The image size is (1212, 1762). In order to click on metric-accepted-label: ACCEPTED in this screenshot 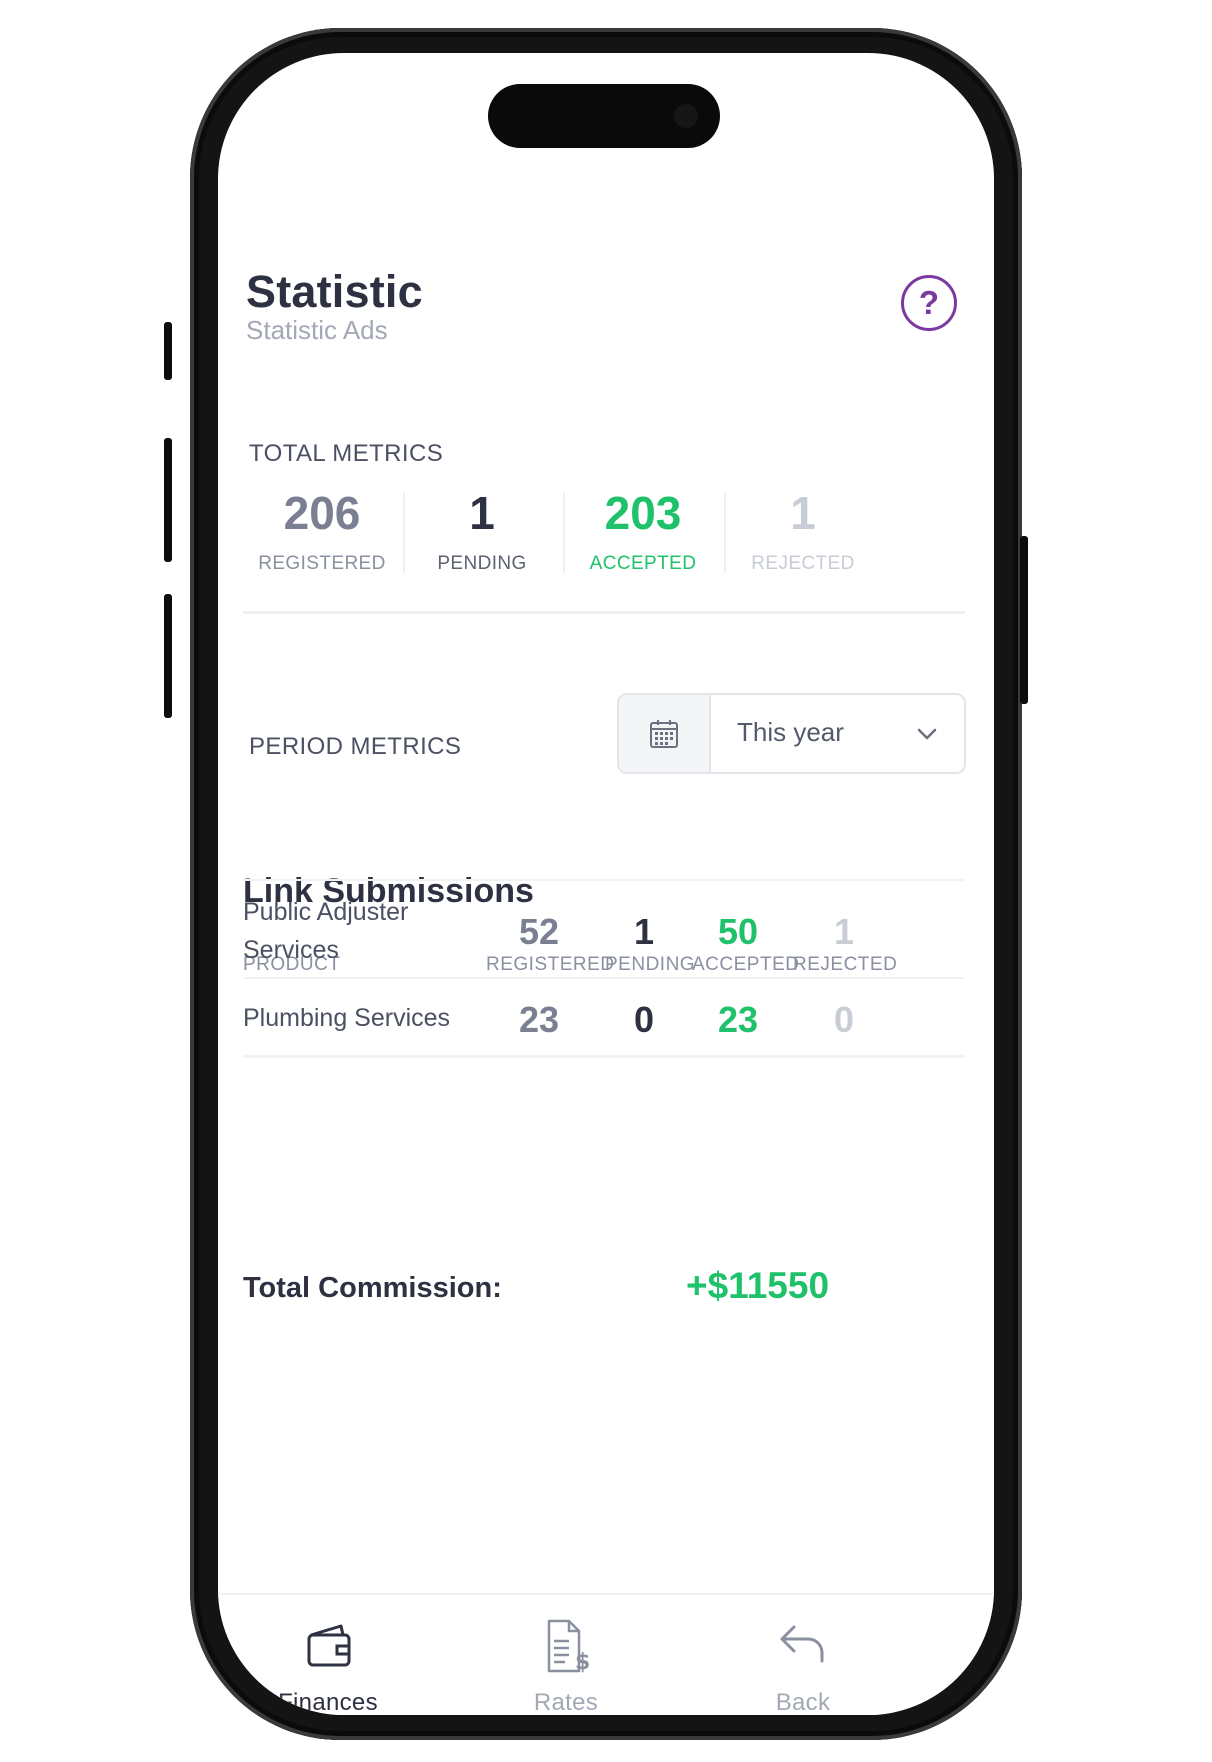, I will do `click(643, 563)`.